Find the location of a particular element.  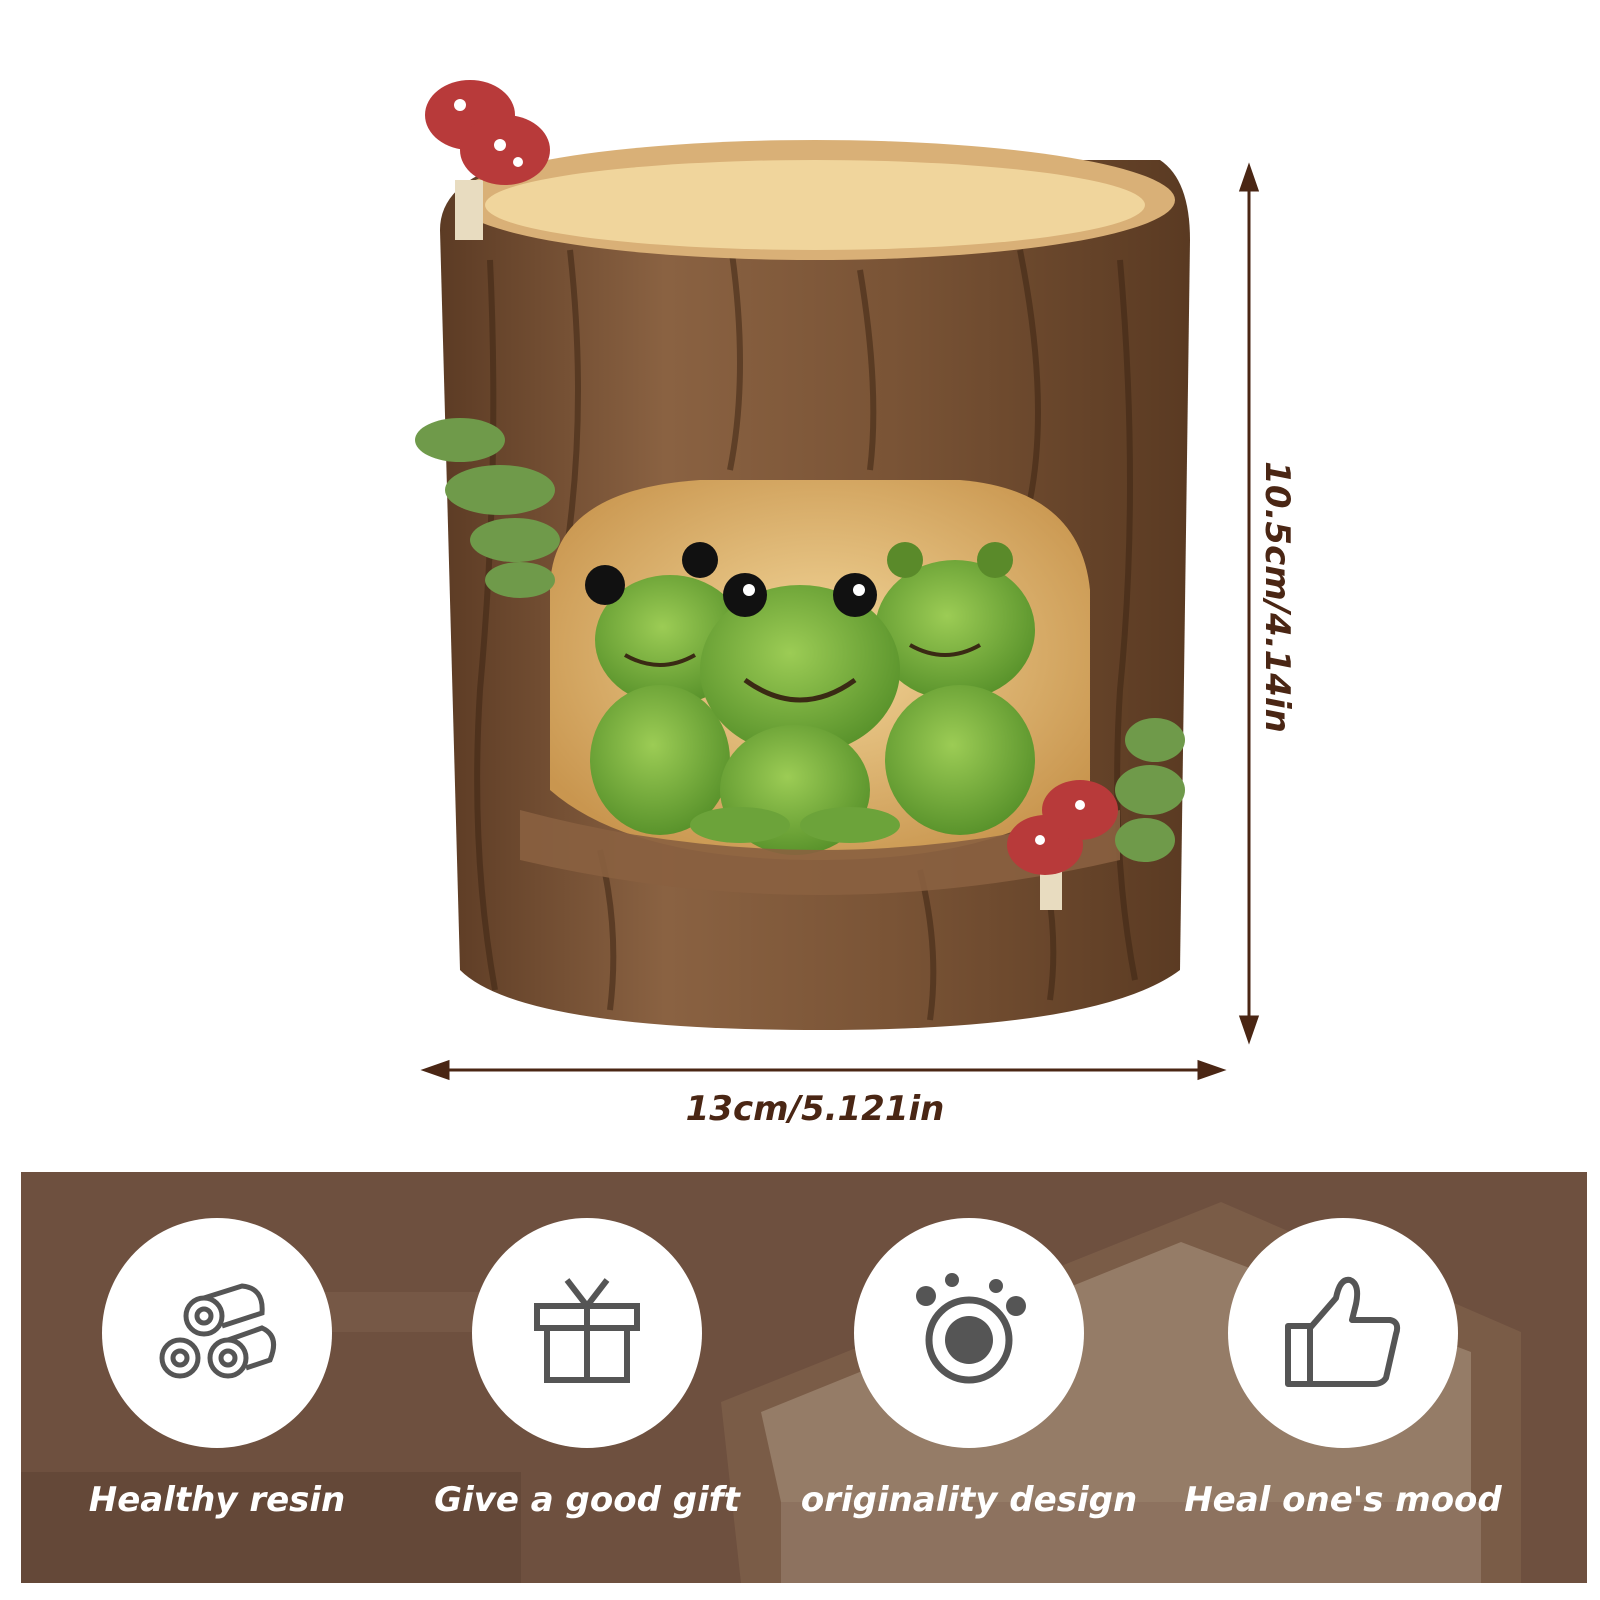

feature-label: Heal one's mood is located at coordinates (1343, 1500).